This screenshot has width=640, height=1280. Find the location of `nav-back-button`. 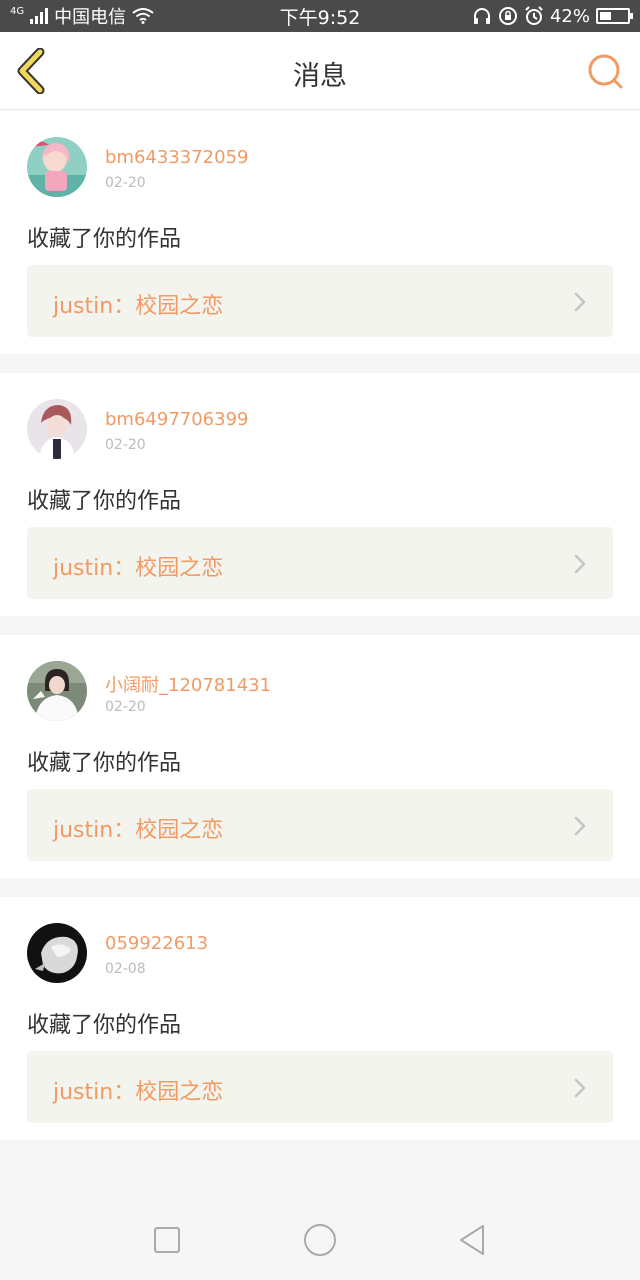

nav-back-button is located at coordinates (473, 1240).